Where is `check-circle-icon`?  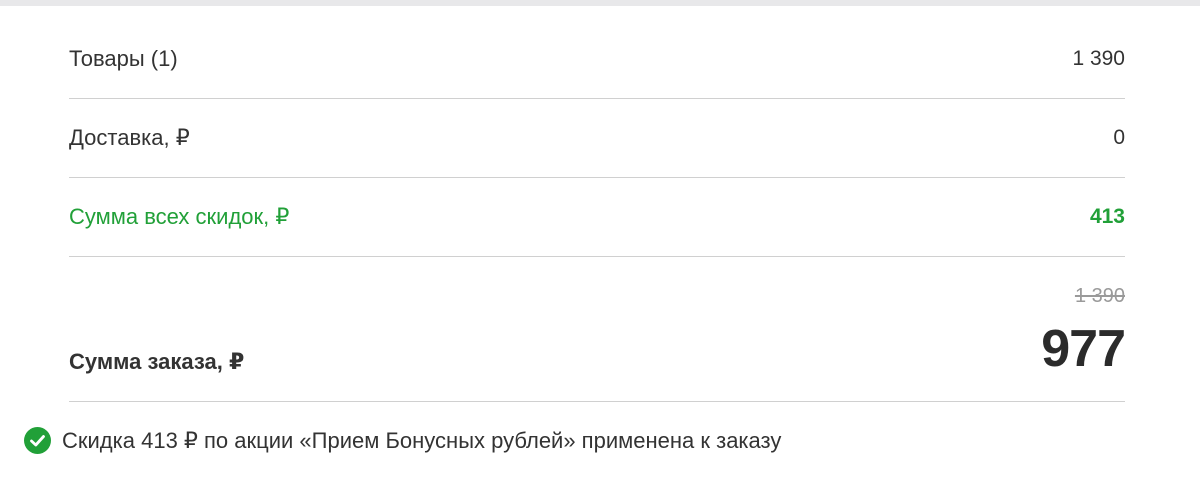 check-circle-icon is located at coordinates (37, 440).